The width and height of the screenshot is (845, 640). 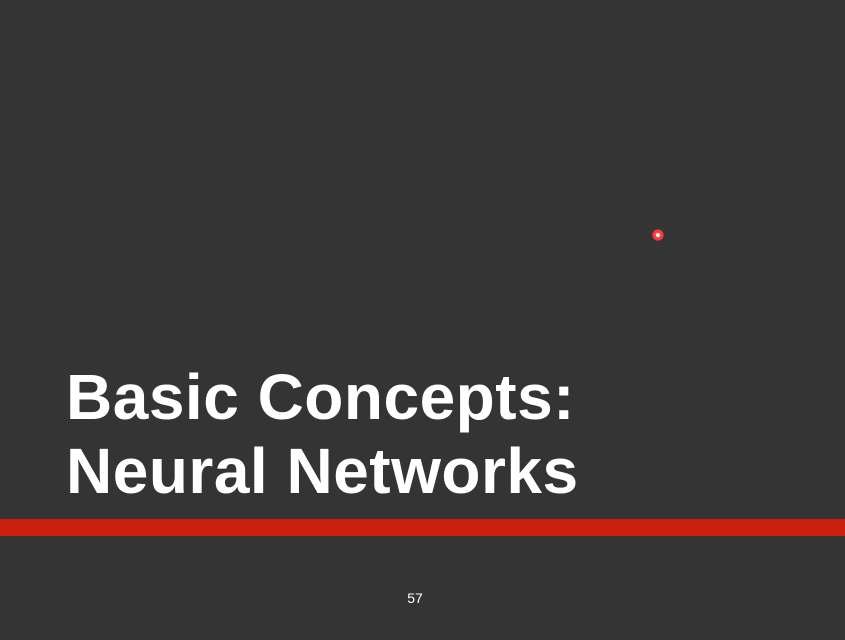 What do you see at coordinates (415, 598) in the screenshot?
I see `slide-page-number: 57` at bounding box center [415, 598].